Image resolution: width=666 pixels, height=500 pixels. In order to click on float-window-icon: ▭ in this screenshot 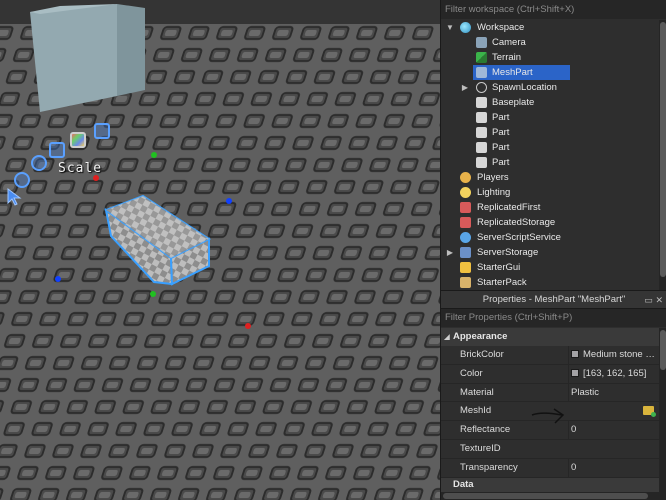, I will do `click(648, 300)`.